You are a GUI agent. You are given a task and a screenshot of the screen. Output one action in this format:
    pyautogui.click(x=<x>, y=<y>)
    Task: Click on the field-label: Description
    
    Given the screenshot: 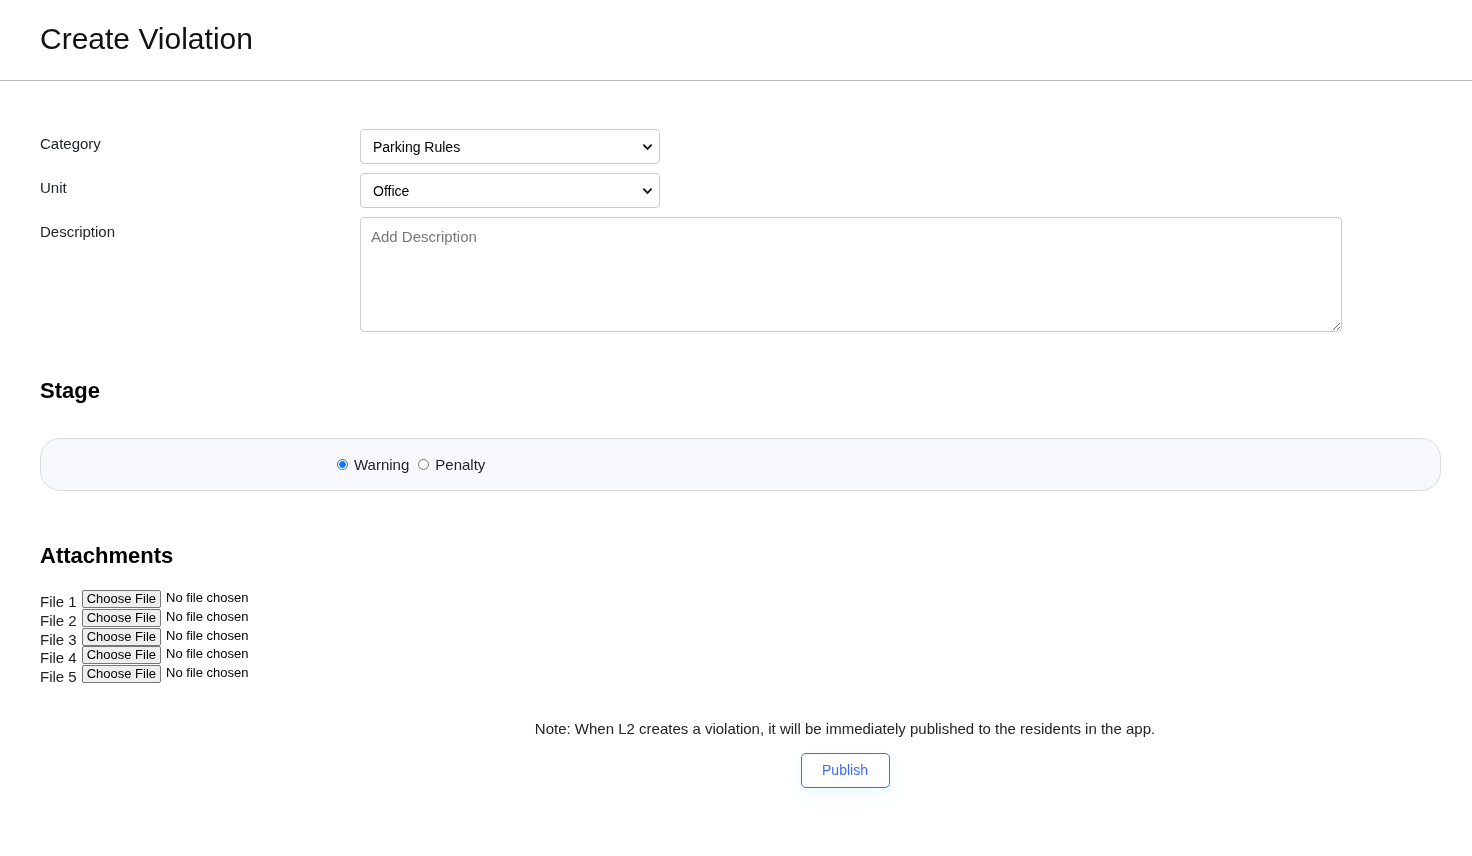 What is the action you would take?
    pyautogui.click(x=78, y=231)
    